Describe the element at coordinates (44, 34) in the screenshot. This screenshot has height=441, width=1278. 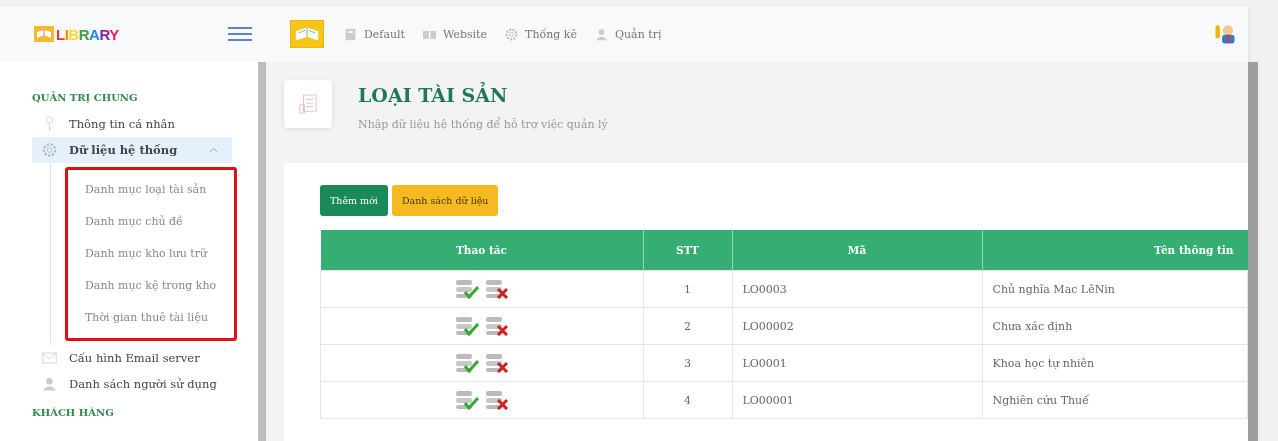
I see `book-logo-icon` at that location.